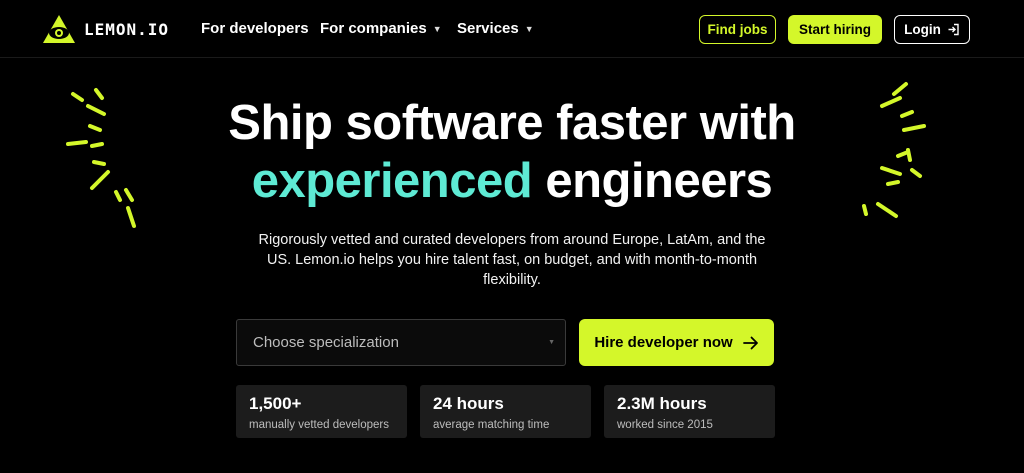 This screenshot has width=1024, height=473. I want to click on specialization-placeholder: Choose specialization, so click(326, 342).